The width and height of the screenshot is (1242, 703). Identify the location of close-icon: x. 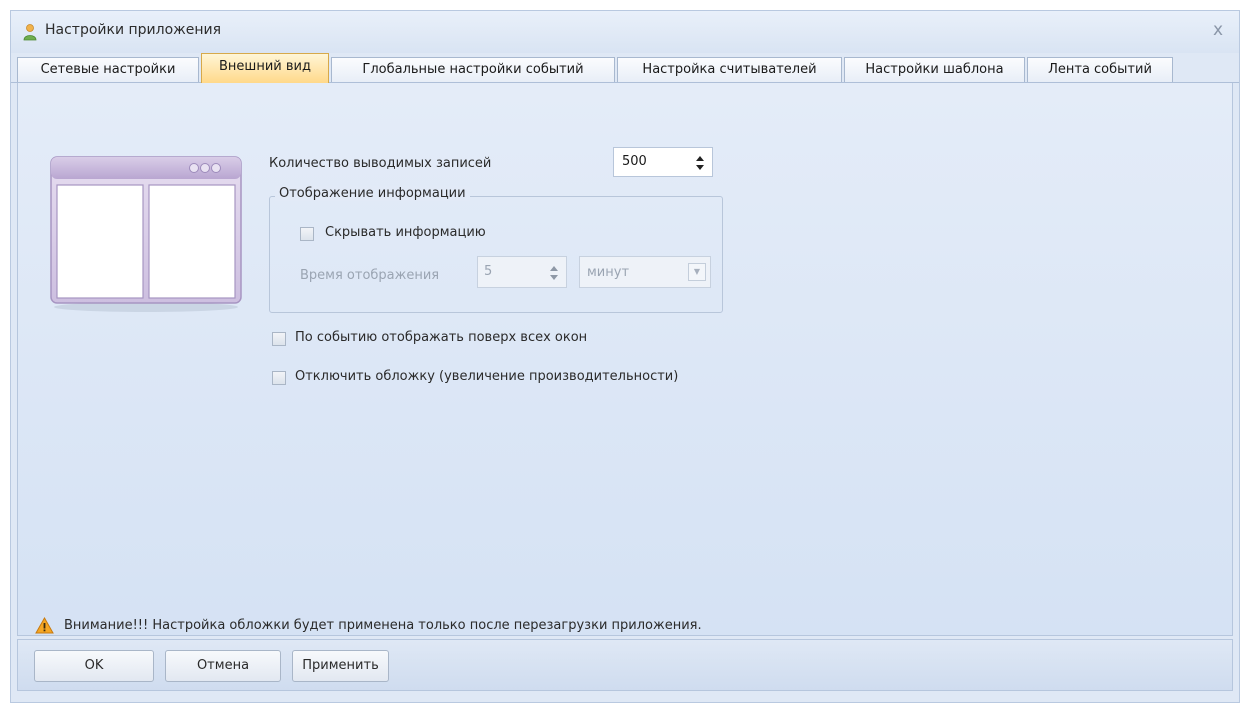
(1218, 30).